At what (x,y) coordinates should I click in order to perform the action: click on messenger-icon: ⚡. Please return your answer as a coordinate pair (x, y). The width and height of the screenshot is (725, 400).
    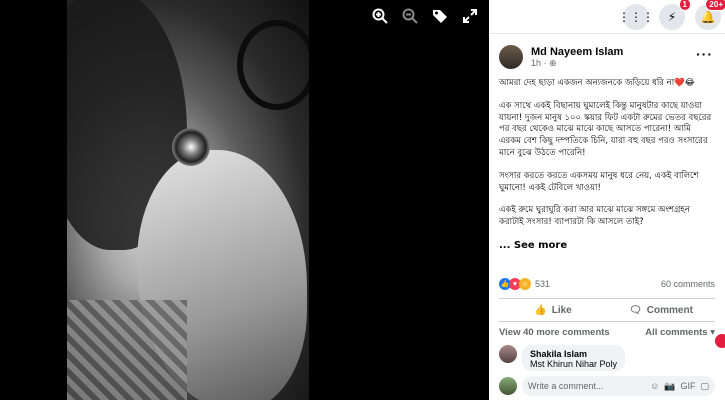
    Looking at the image, I should click on (672, 16).